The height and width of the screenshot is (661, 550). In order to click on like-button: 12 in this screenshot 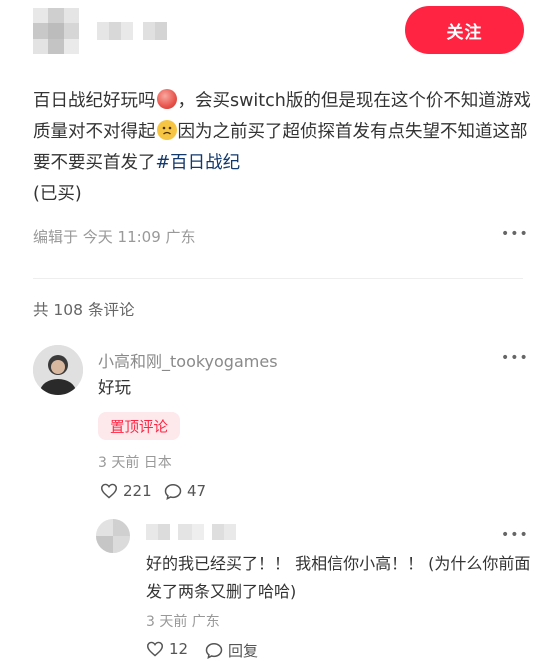, I will do `click(167, 649)`.